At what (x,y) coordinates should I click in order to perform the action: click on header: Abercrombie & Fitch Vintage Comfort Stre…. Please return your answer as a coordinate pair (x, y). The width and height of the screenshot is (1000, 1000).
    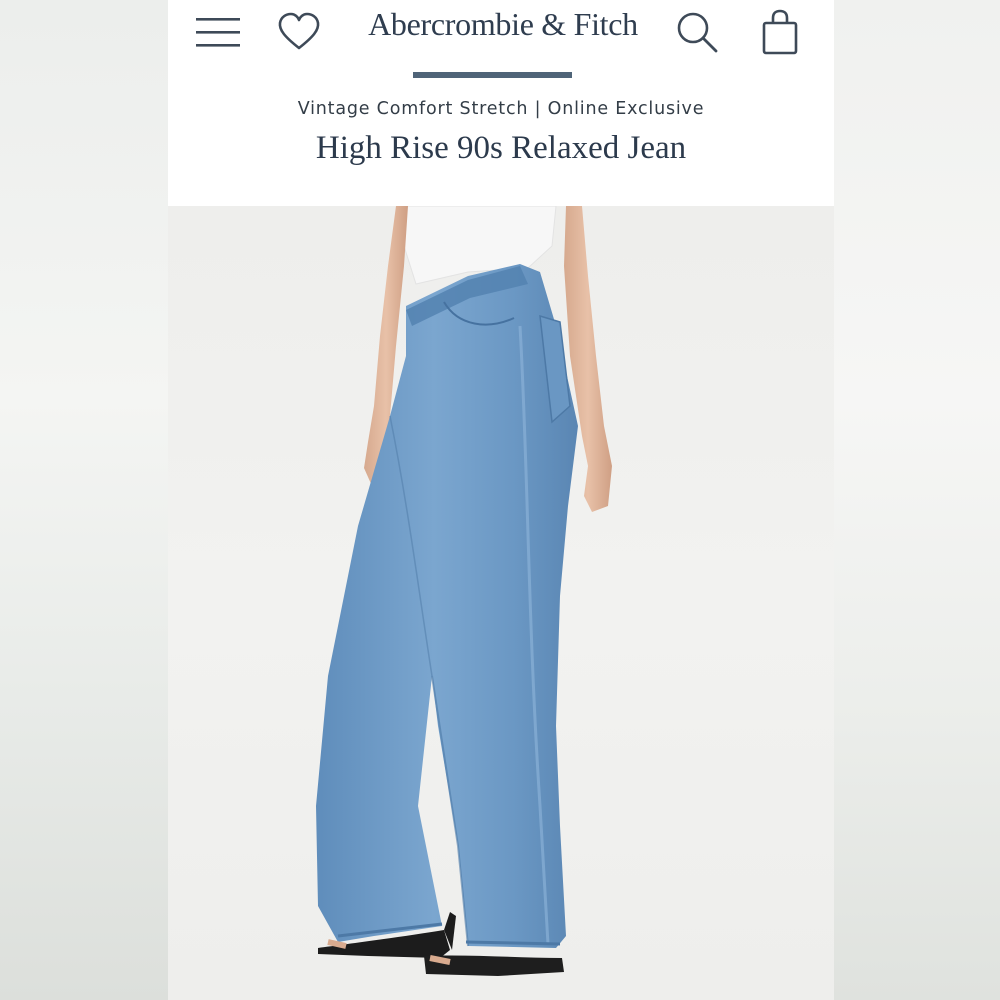
    Looking at the image, I should click on (501, 103).